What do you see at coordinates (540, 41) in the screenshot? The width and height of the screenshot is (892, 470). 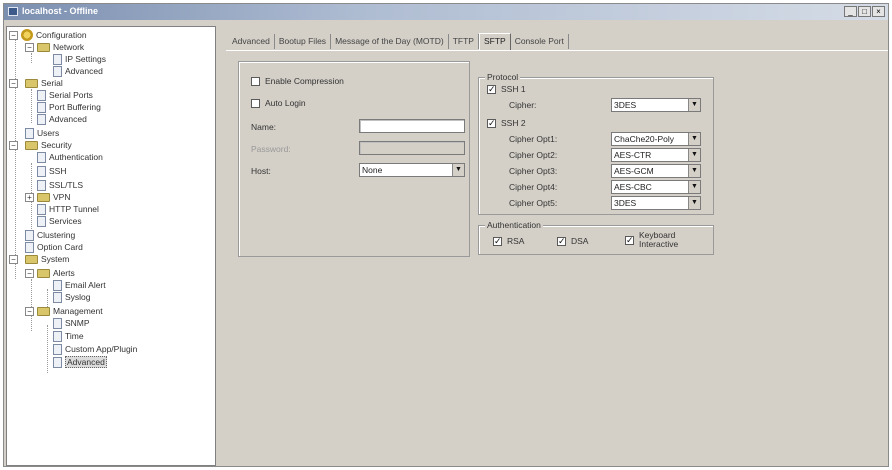 I see `tab-console-port: Console Port` at bounding box center [540, 41].